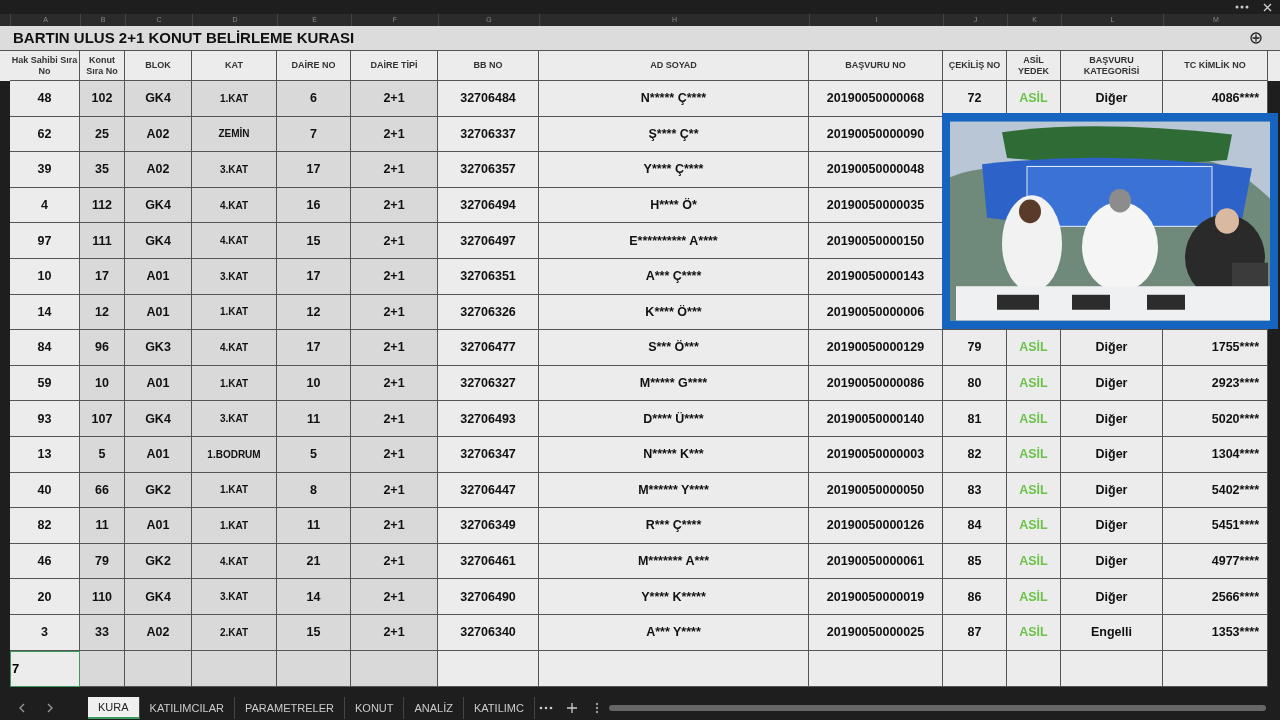  What do you see at coordinates (876, 419) in the screenshot?
I see `table-cell: 20190050000140` at bounding box center [876, 419].